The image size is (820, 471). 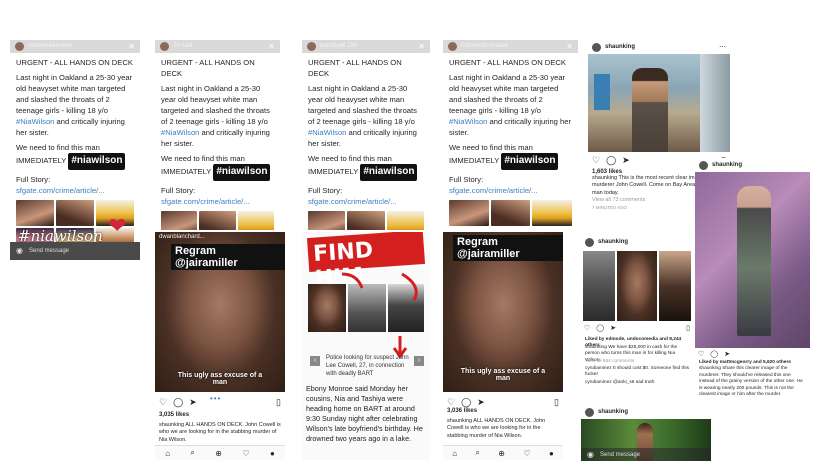 I want to click on jungle-photo: ◉ Send message, so click(x=646, y=440).